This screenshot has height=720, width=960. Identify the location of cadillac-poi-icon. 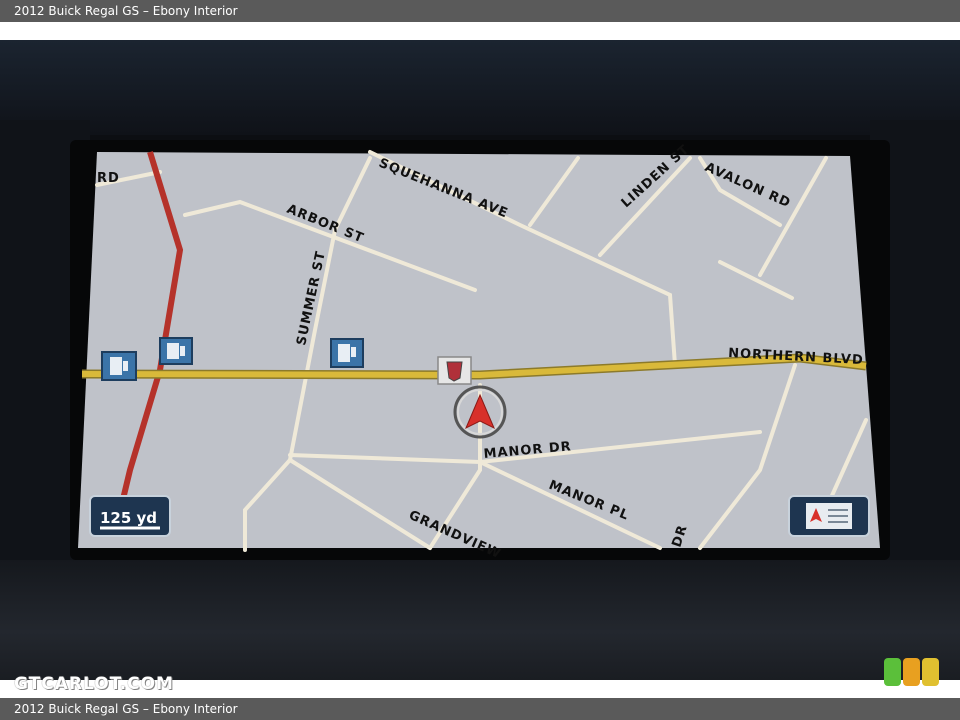
(454, 370).